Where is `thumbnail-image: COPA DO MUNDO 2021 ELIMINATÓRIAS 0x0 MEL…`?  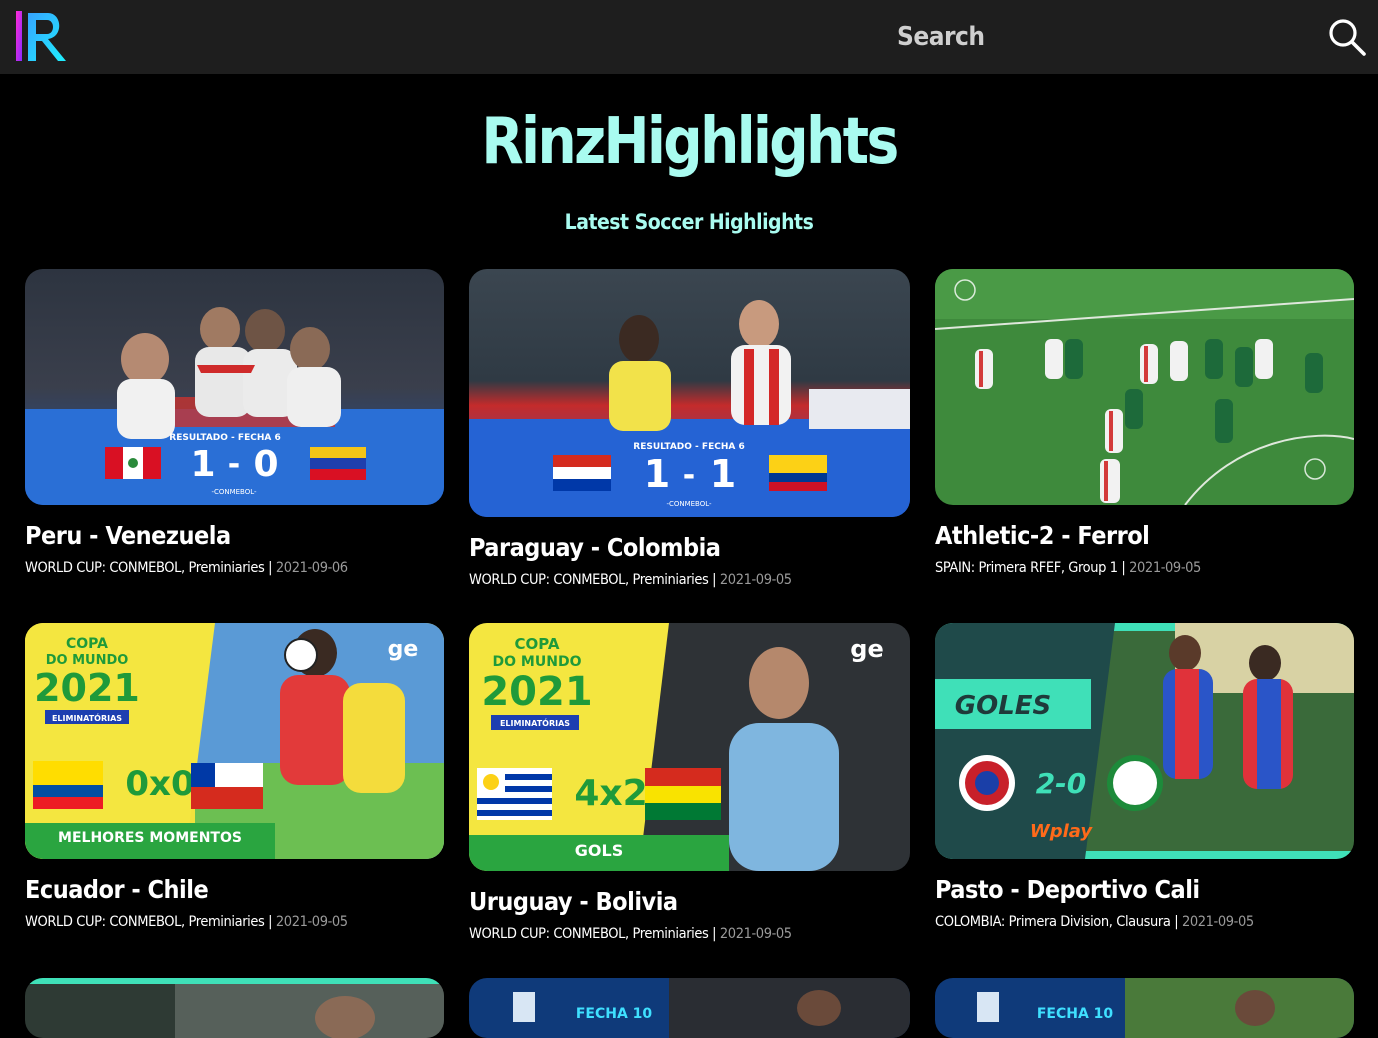
thumbnail-image: COPA DO MUNDO 2021 ELIMINATÓRIAS 0x0 MEL… is located at coordinates (234, 741).